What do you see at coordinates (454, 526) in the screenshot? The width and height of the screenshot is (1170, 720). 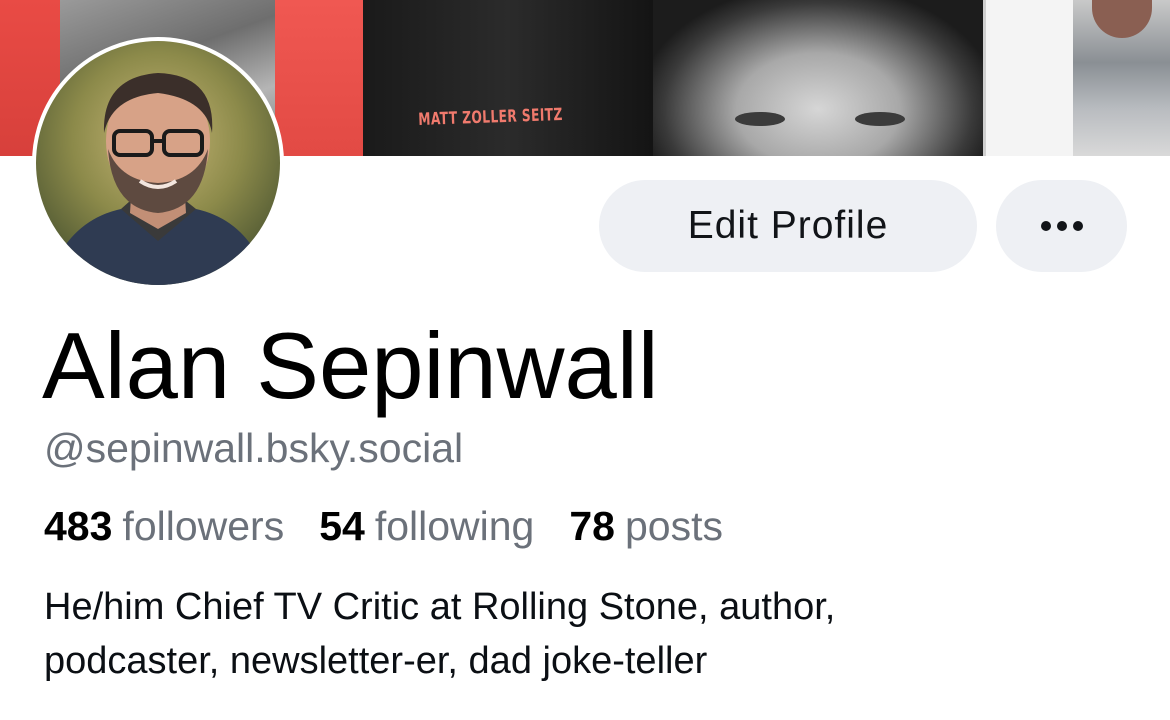 I see `following-label: following` at bounding box center [454, 526].